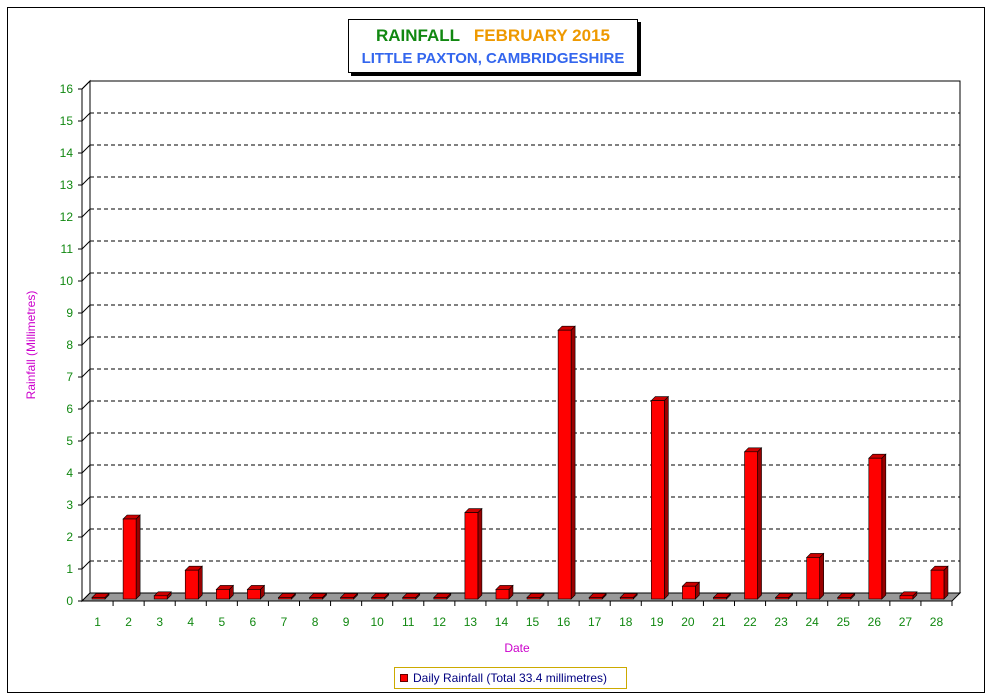  Describe the element at coordinates (440, 622) in the screenshot. I see `x-tick-label: 12` at that location.